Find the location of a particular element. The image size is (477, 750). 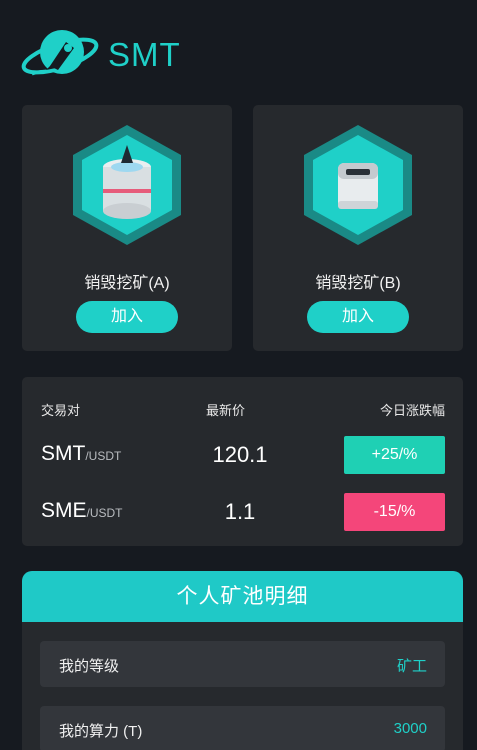

mining-machine-cylinder-icon is located at coordinates (127, 185).